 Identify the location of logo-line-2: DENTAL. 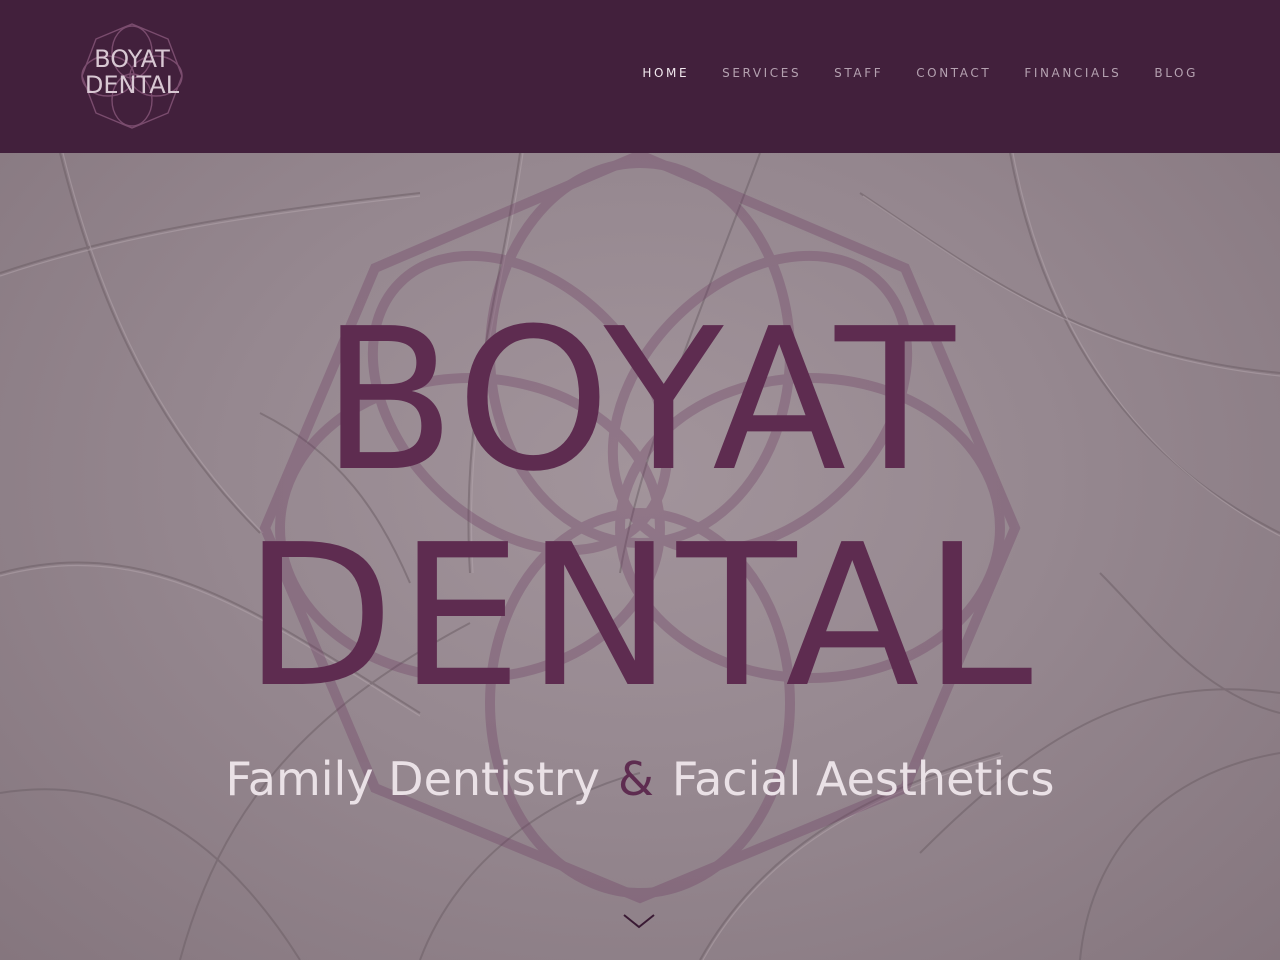
(132, 85).